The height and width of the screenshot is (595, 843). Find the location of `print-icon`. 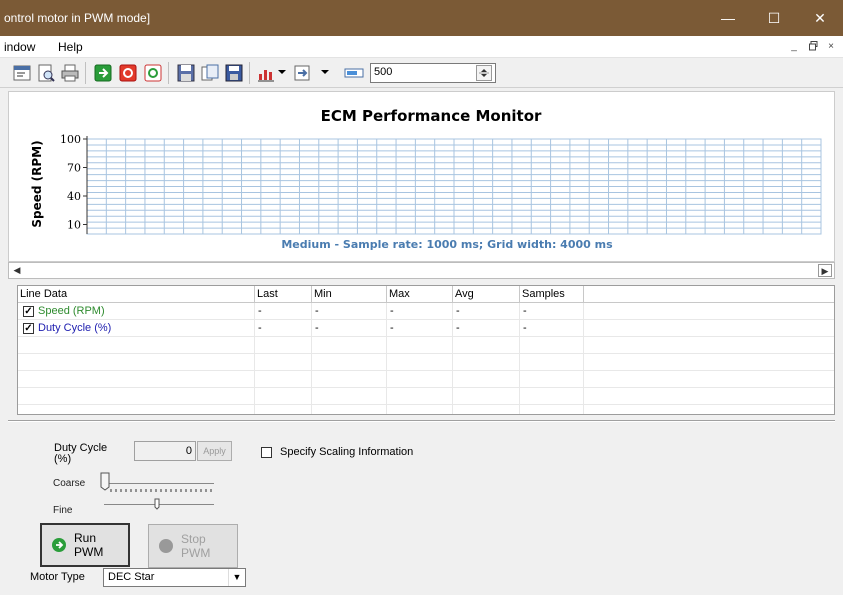

print-icon is located at coordinates (70, 73).